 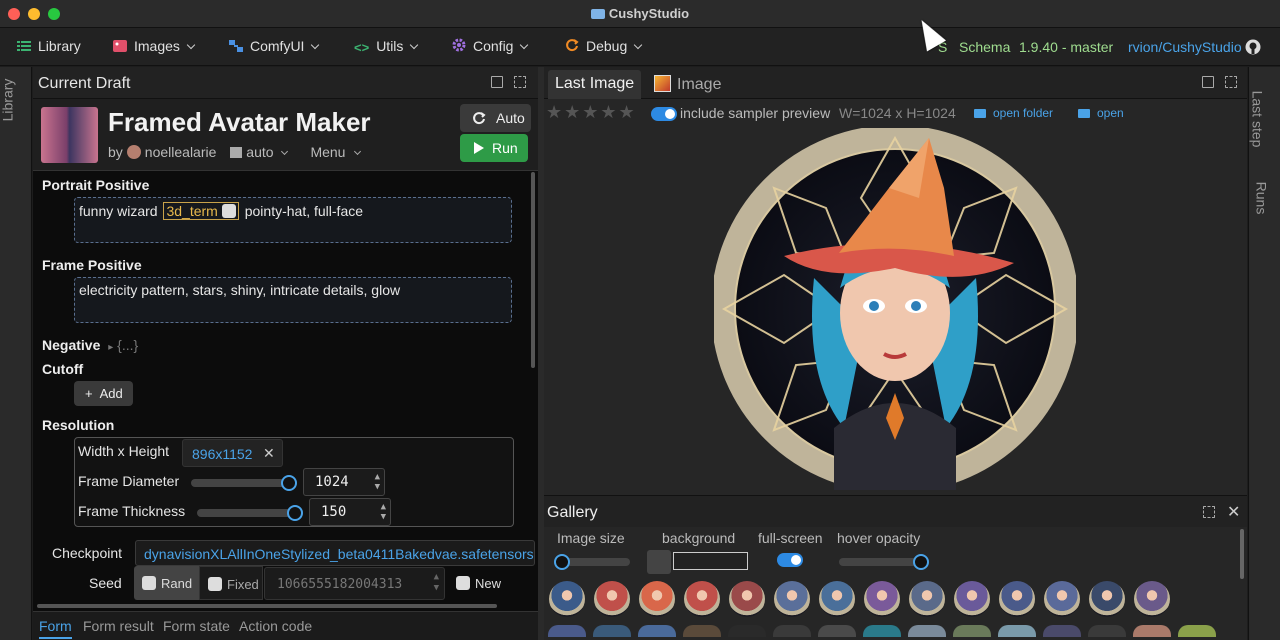 I want to click on open-folder-link: open folder, so click(x=1013, y=113).